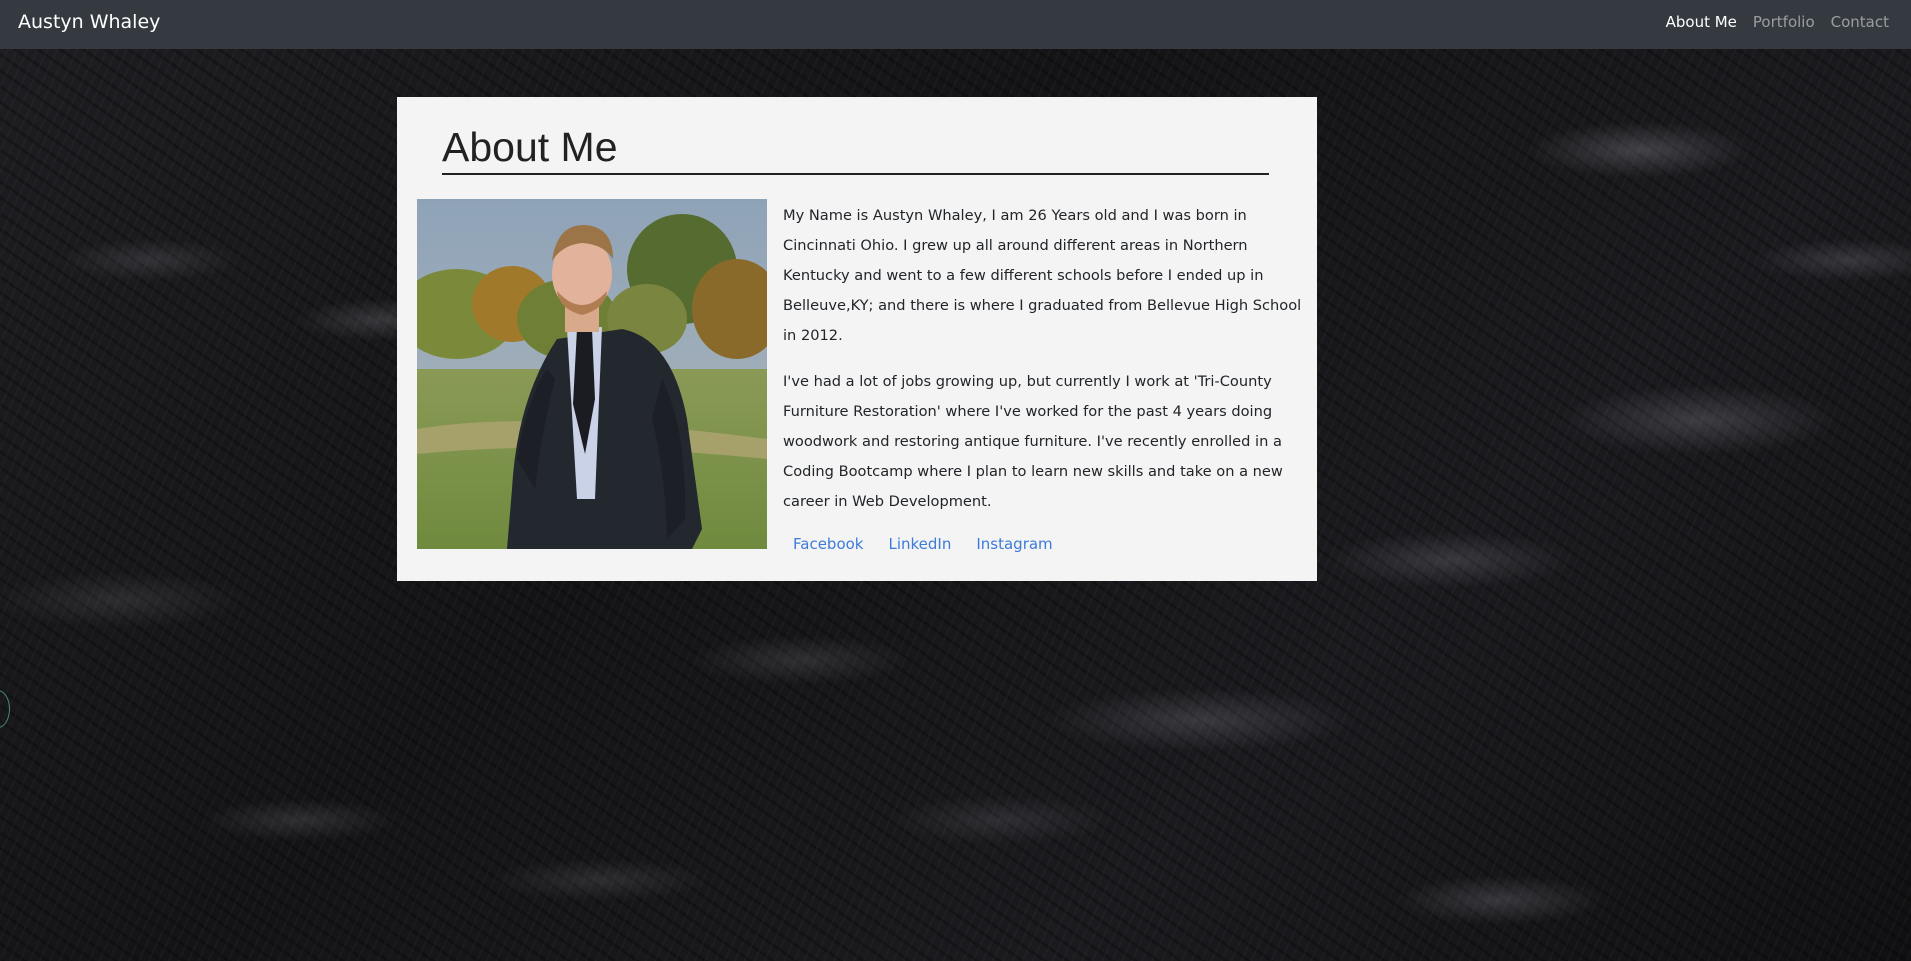  I want to click on navbar: Austyn Whaley About Me Portfolio Contact, so click(955, 24).